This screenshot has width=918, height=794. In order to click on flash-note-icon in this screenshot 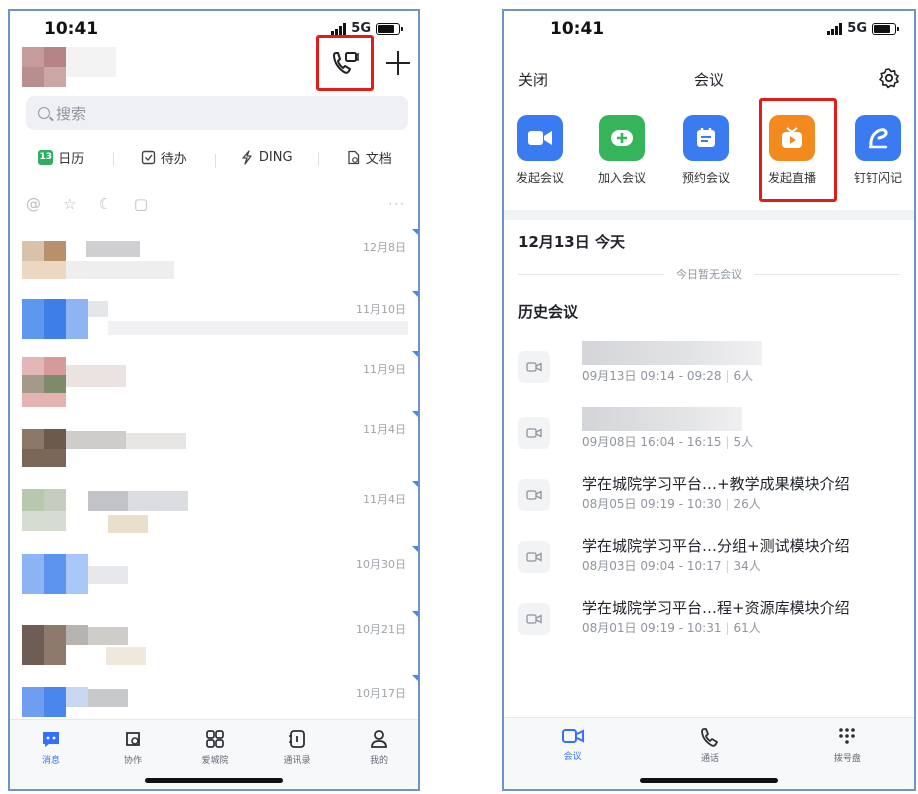, I will do `click(878, 138)`.